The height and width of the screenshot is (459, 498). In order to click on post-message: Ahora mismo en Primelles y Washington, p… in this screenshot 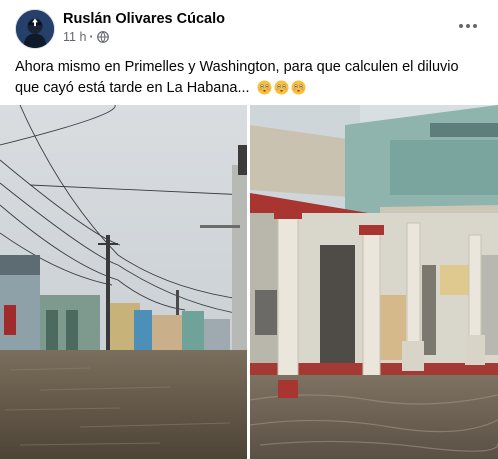, I will do `click(237, 77)`.